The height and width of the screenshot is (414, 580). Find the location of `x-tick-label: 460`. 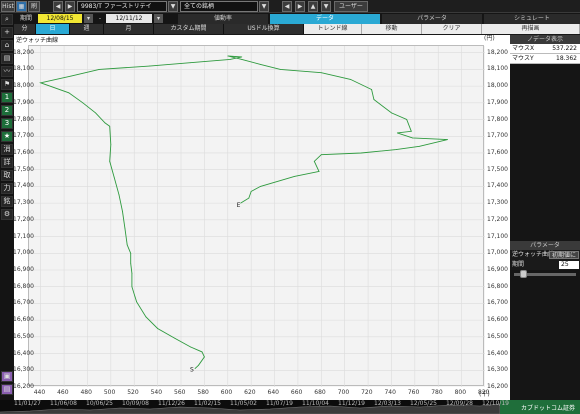

x-tick-label: 460 is located at coordinates (63, 392).